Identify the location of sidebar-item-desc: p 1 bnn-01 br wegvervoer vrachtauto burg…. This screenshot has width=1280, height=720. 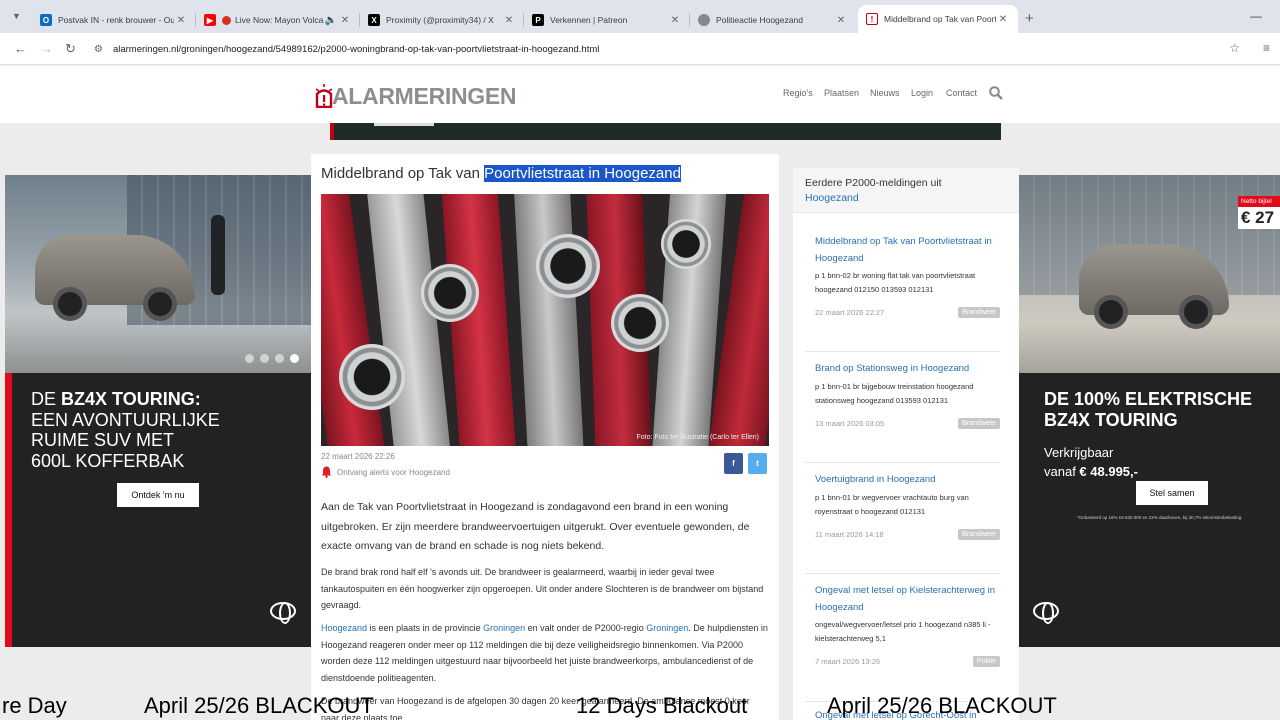
(892, 504).